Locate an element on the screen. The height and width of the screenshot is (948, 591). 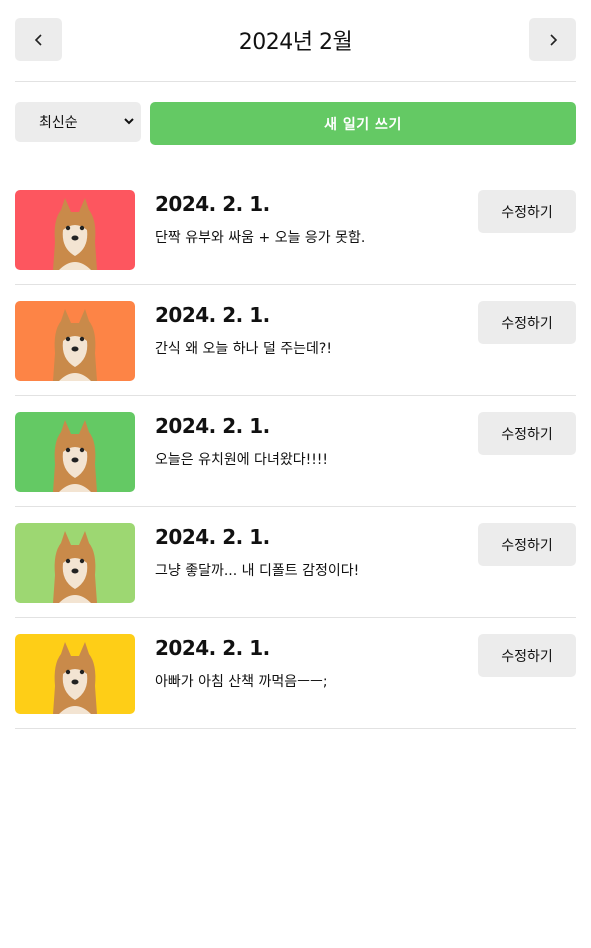
new-diary-button: 새 일기 쓰기 is located at coordinates (363, 123).